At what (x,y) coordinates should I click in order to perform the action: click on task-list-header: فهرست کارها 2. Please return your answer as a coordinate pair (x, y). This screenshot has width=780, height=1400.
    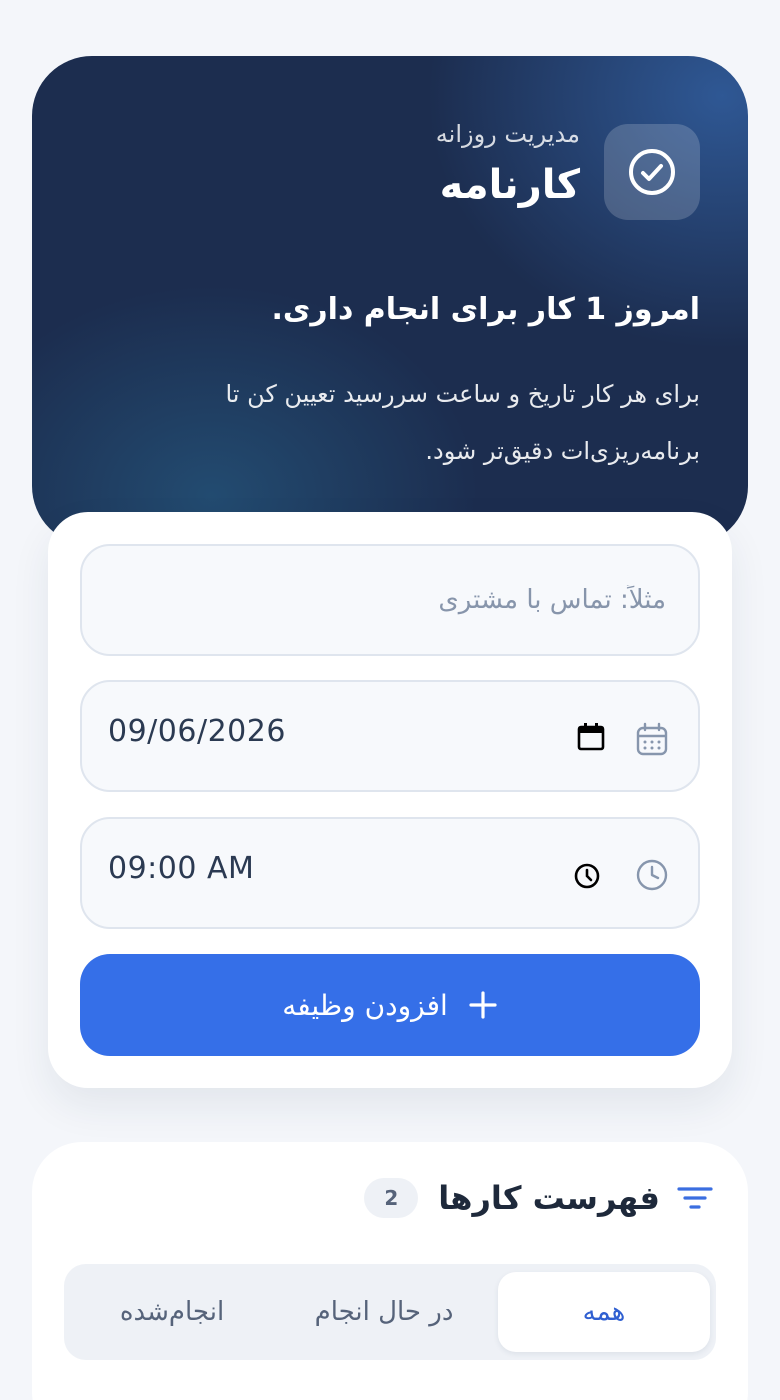
    Looking at the image, I should click on (539, 1198).